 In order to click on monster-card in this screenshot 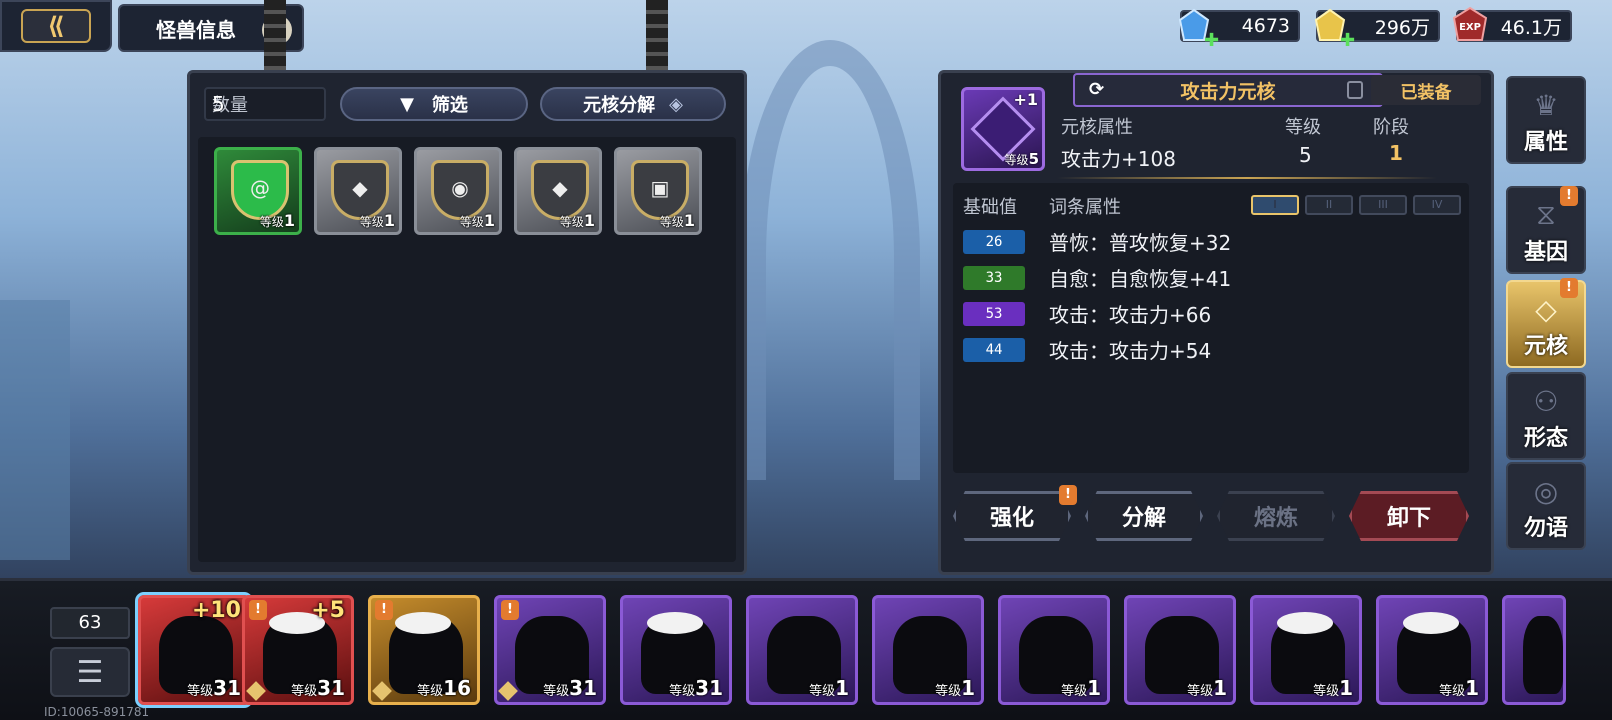, I will do `click(1534, 650)`.